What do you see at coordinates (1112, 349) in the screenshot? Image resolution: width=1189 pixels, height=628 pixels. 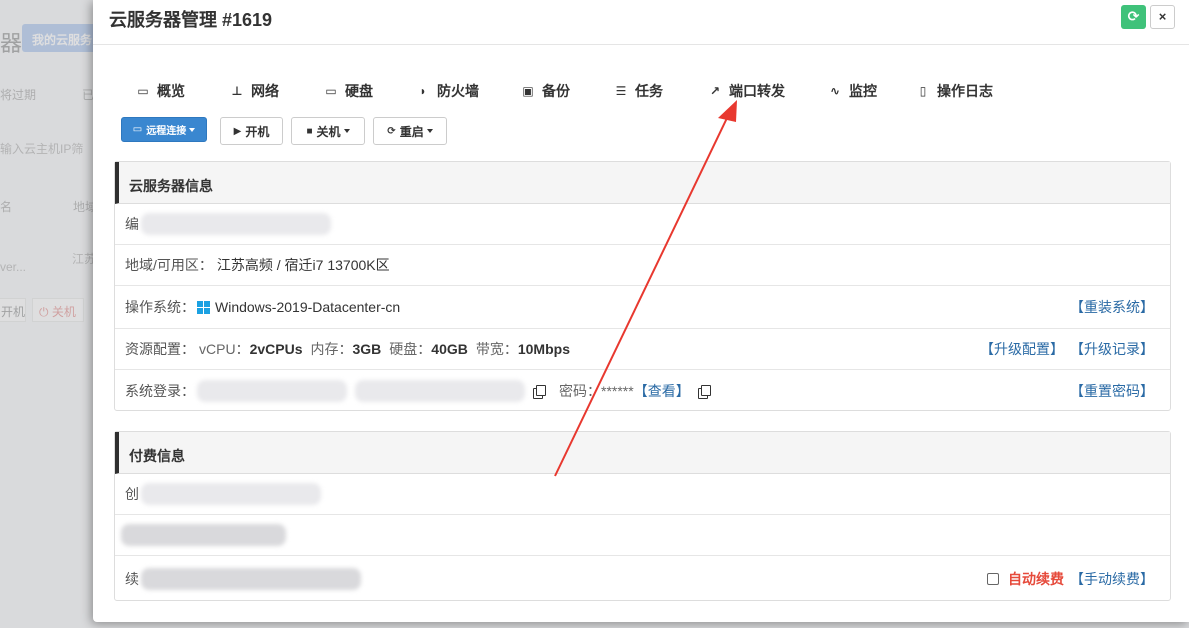 I see `upgrade-history-link: 【升级记录】` at bounding box center [1112, 349].